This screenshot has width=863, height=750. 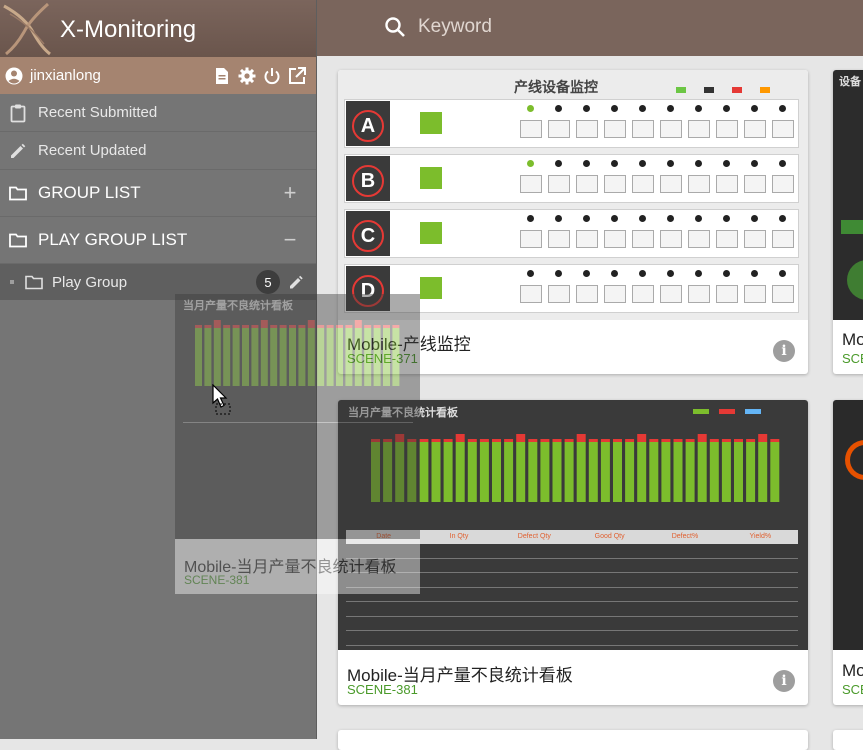 I want to click on scene-card: Mo SCE, so click(x=848, y=552).